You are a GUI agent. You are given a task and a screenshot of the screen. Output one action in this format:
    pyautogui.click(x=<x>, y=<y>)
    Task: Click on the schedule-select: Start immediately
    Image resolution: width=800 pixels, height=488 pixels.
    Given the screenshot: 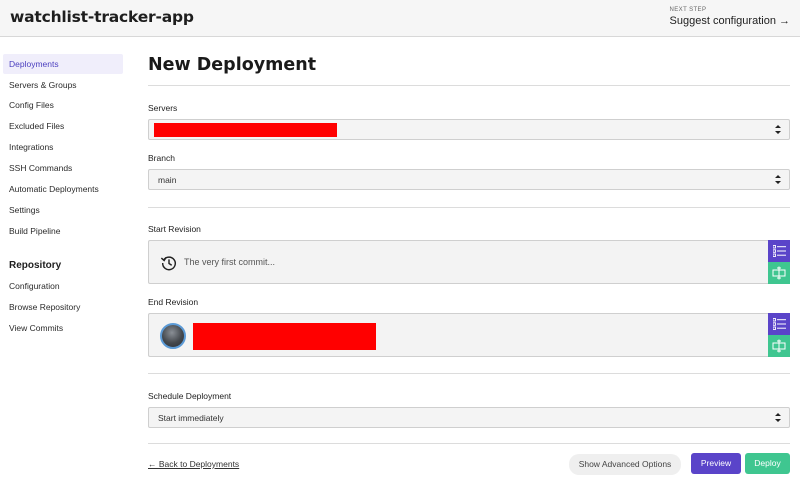 What is the action you would take?
    pyautogui.click(x=469, y=417)
    